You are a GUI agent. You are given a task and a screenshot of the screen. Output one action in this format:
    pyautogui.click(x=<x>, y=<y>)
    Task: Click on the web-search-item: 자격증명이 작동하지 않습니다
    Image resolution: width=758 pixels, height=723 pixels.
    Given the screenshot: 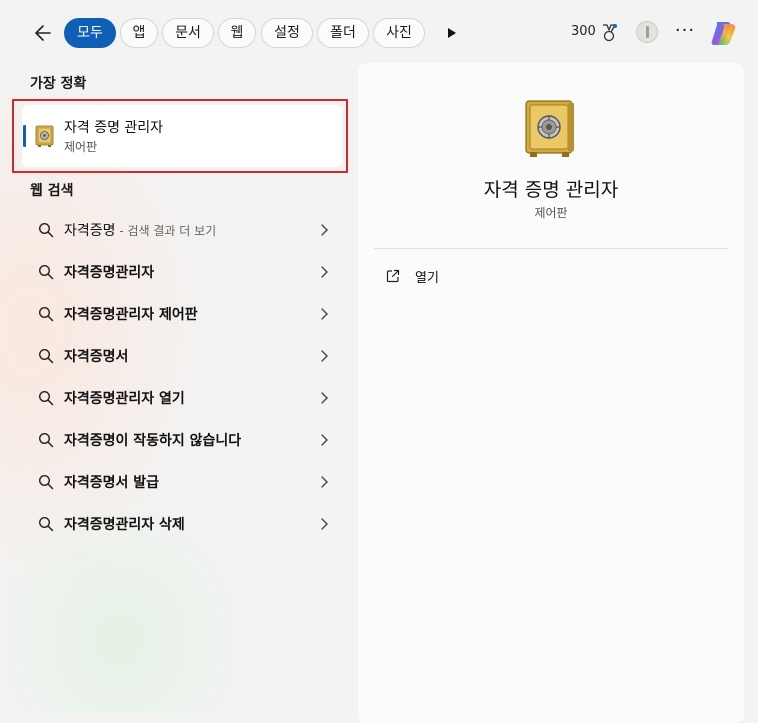 What is the action you would take?
    pyautogui.click(x=182, y=440)
    